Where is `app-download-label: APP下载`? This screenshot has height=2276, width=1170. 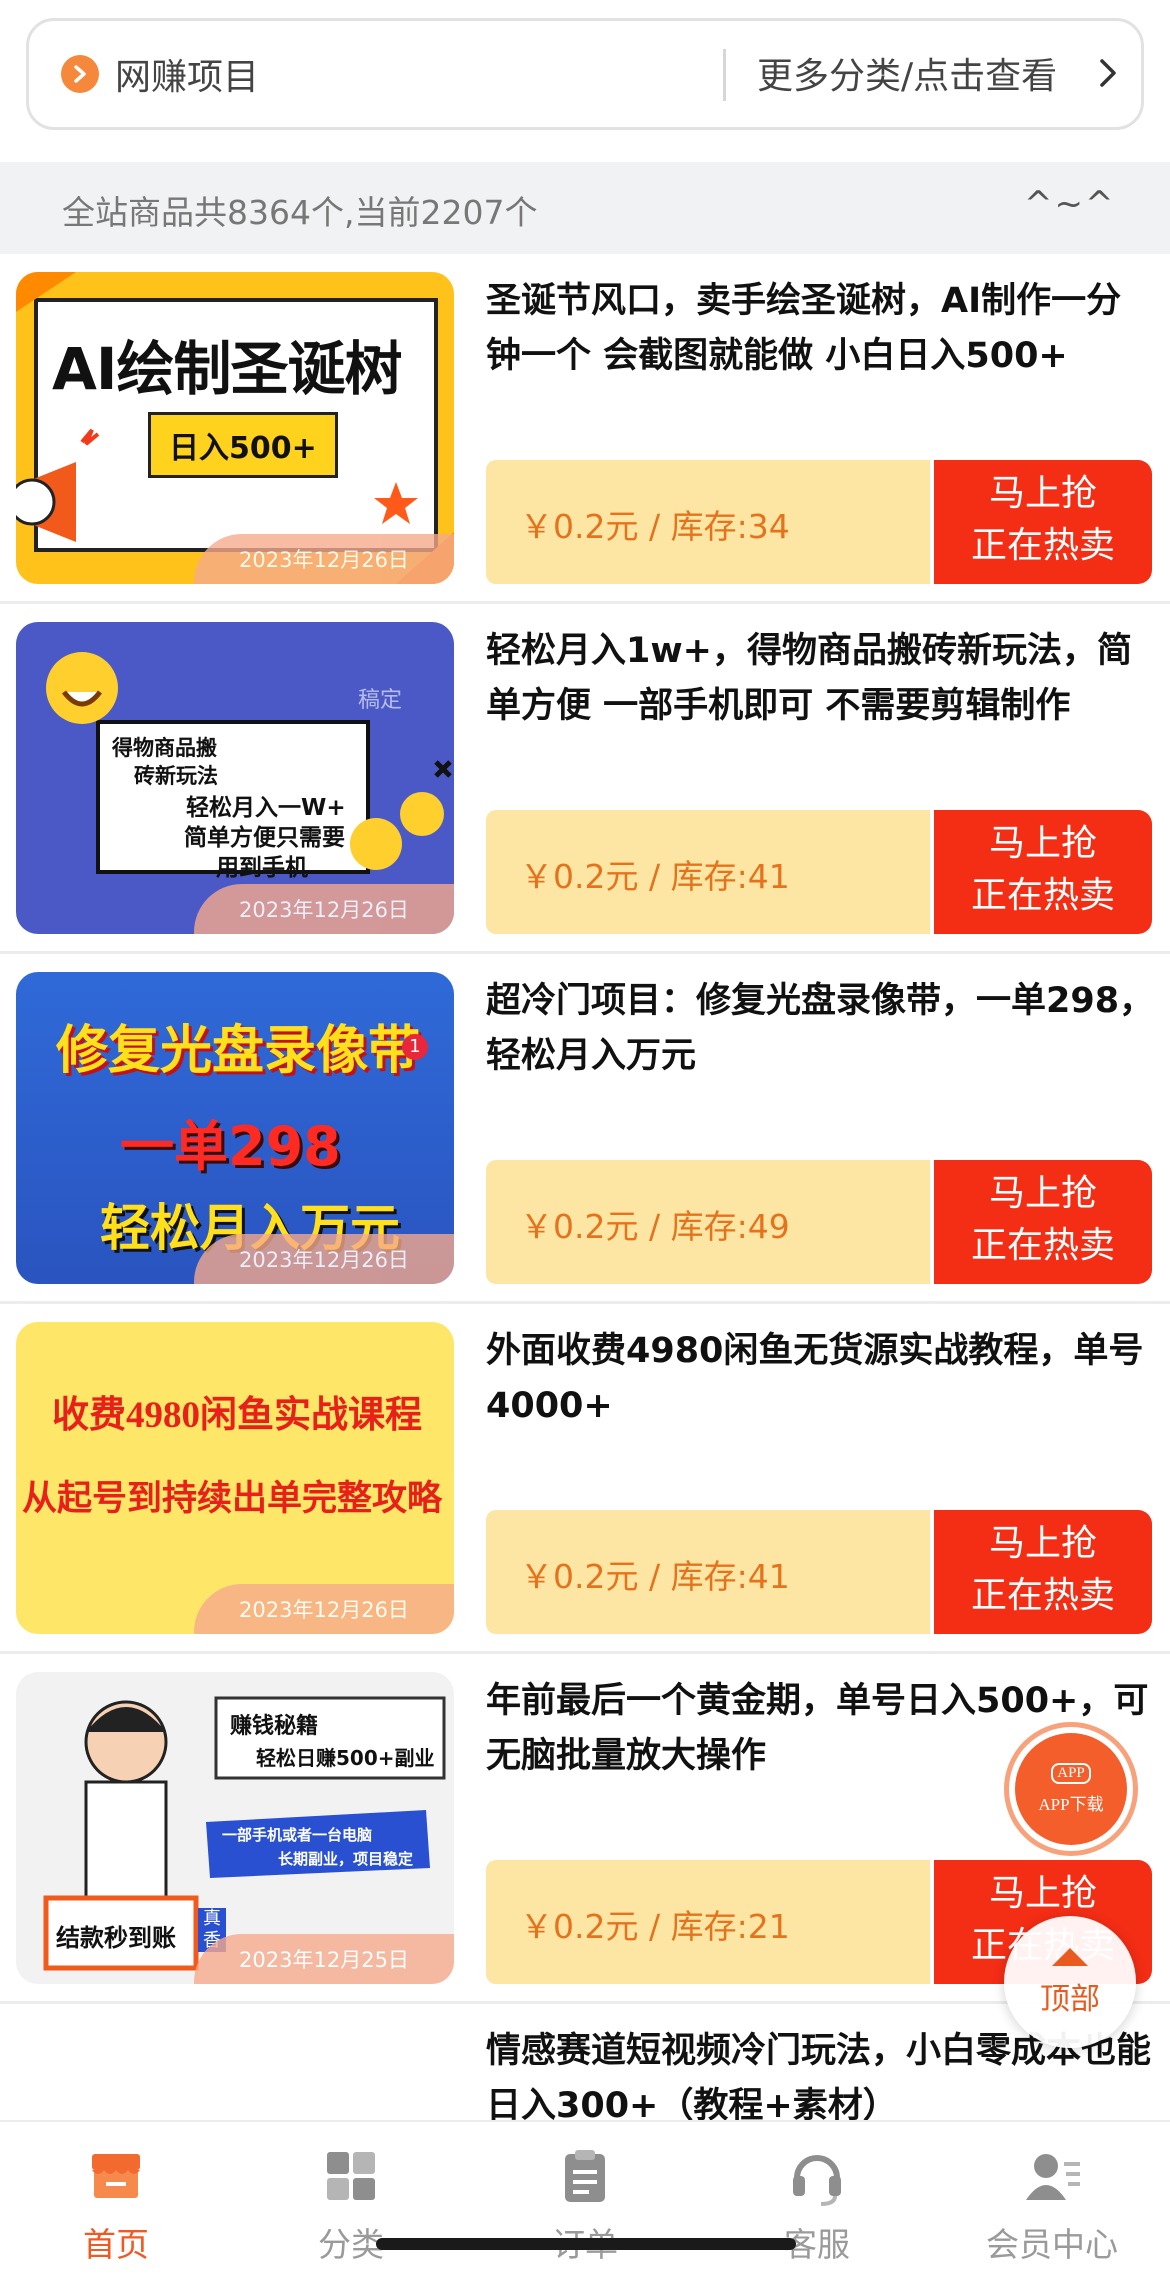 app-download-label: APP下载 is located at coordinates (1071, 1804).